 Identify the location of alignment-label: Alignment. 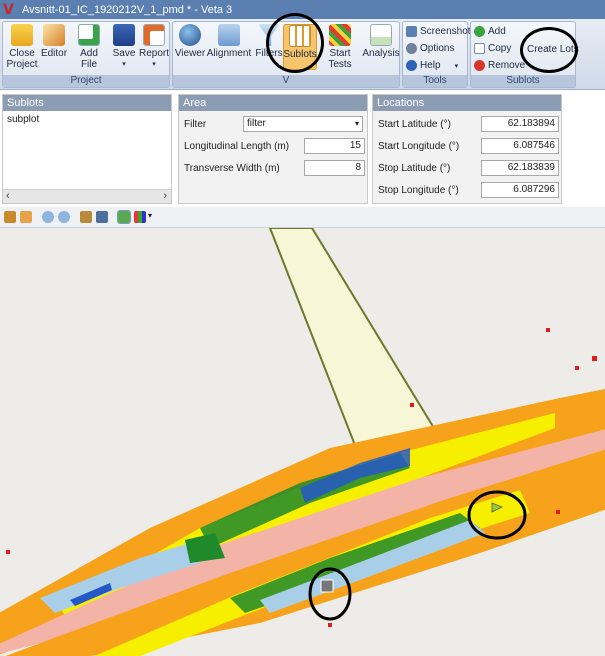
(229, 53).